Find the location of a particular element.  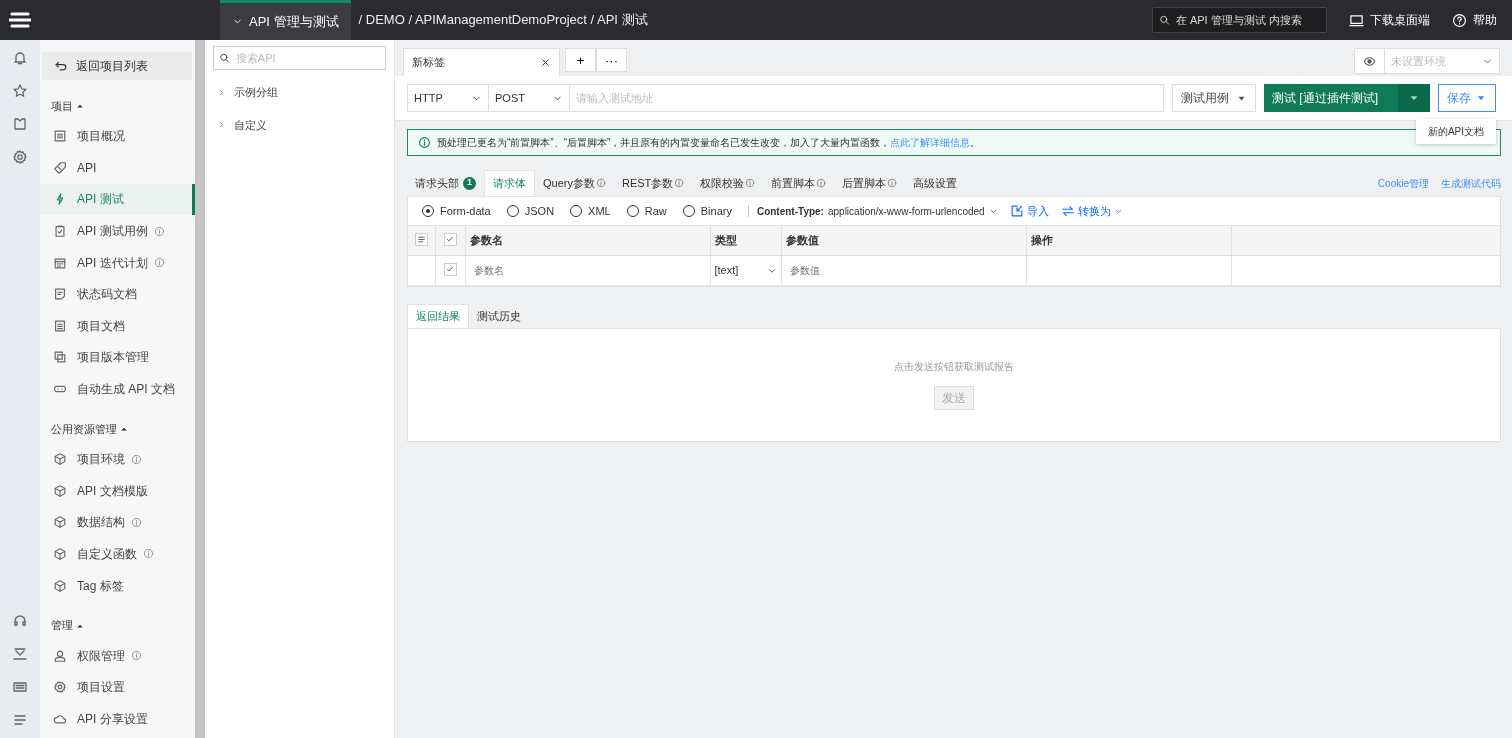

notice-text: 预处理已更名为“前置脚本”、“后置脚本”，并且原有的内置变量命名已发生改变，加入了大量内置函数，点此了解详细信息。 is located at coordinates (709, 143).